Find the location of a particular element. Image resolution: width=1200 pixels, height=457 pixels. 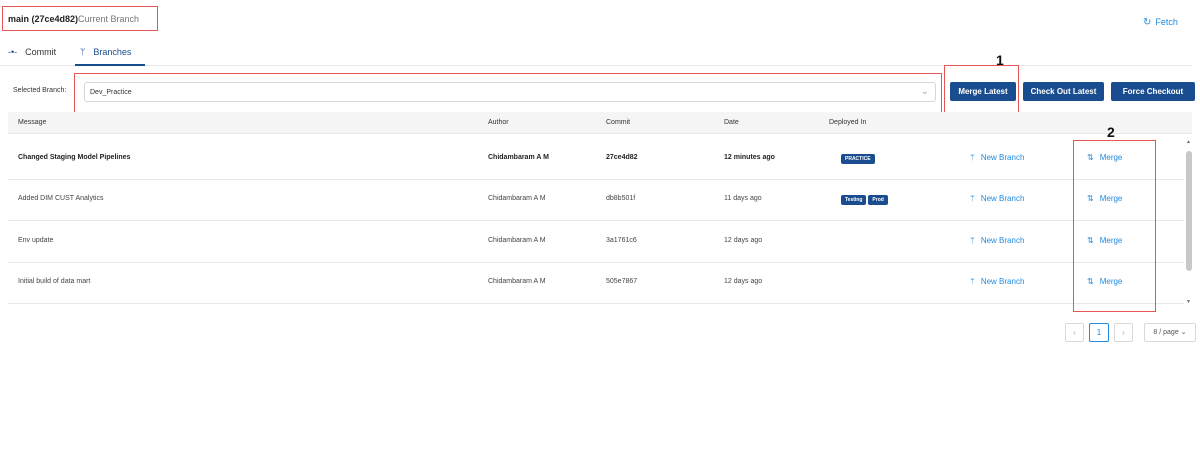

scroll-down-icon: ▼ is located at coordinates (1188, 302).